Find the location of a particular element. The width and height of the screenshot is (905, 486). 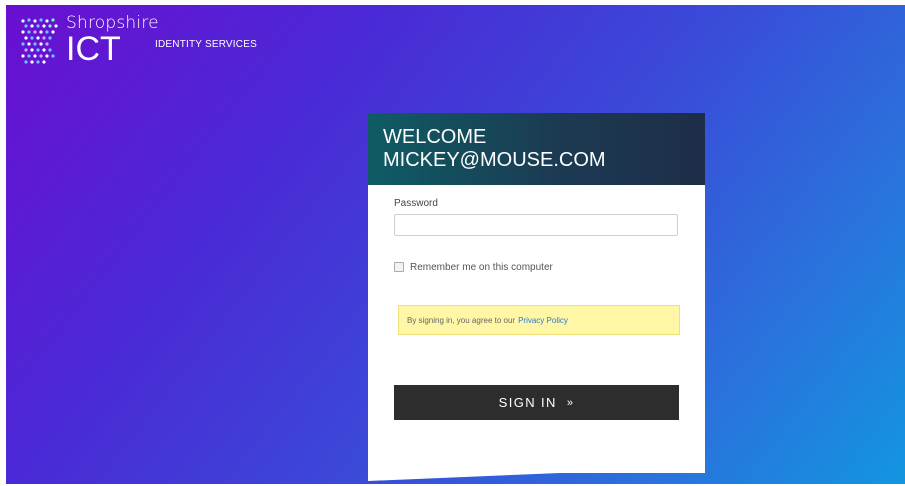

sign-in-button: SIGN IN » is located at coordinates (536, 402).